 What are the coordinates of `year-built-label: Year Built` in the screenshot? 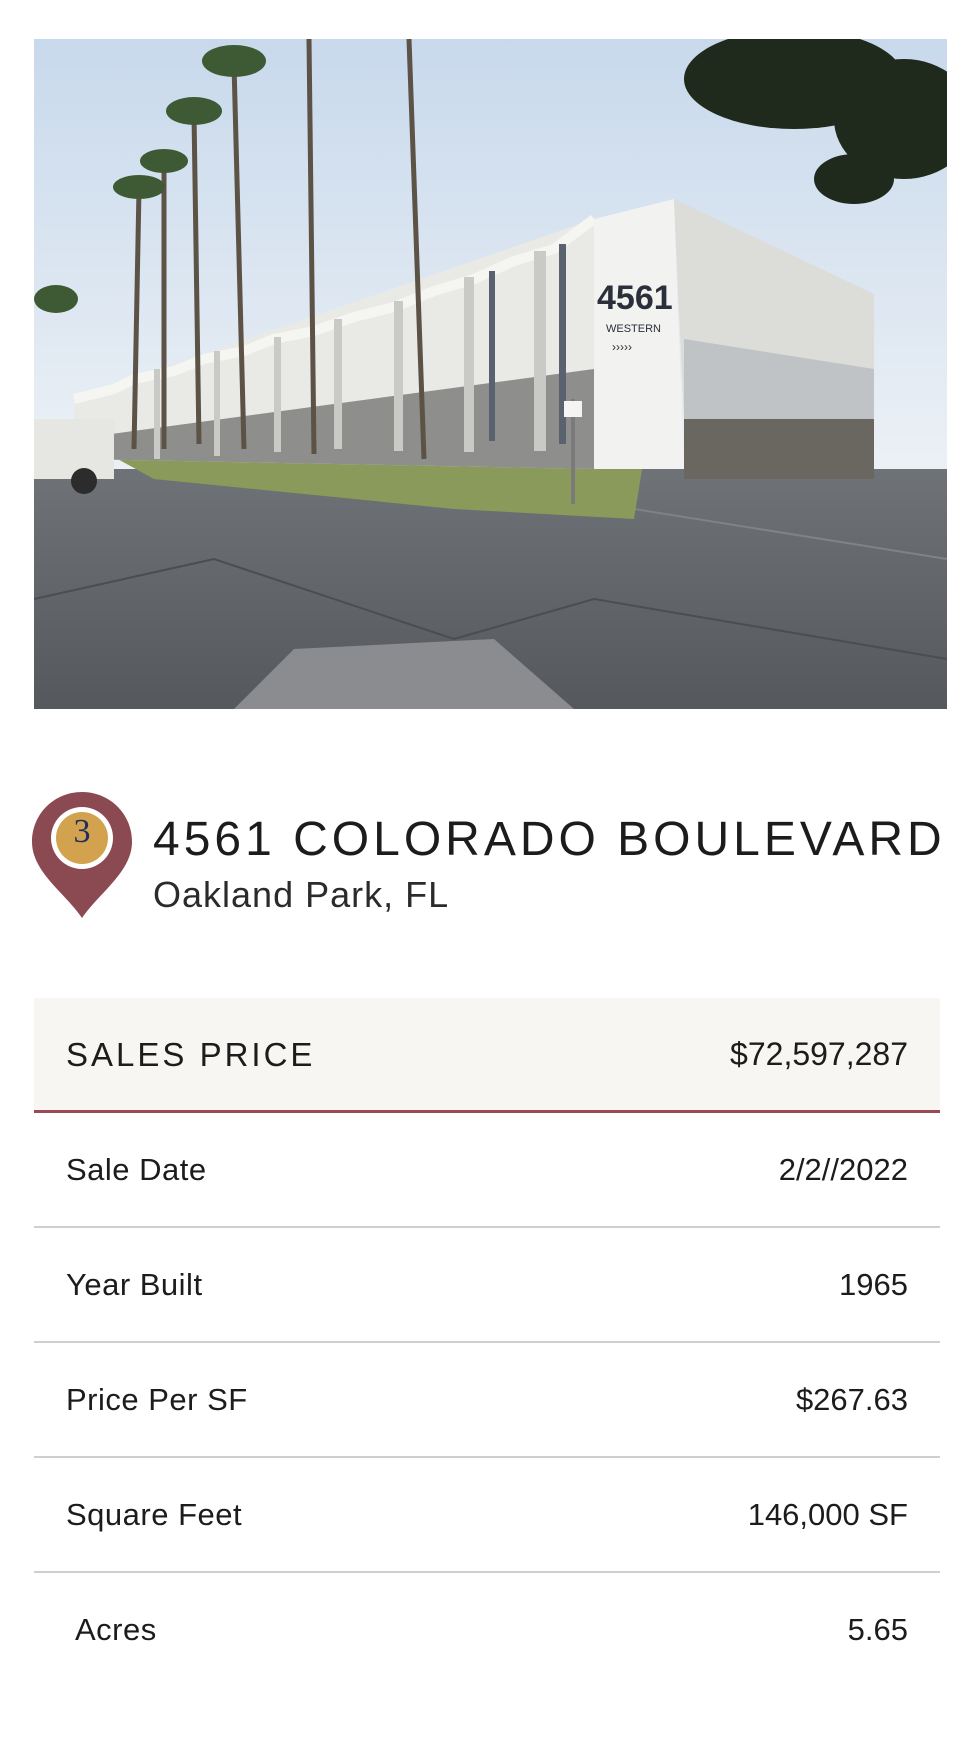 It's located at (134, 1284).